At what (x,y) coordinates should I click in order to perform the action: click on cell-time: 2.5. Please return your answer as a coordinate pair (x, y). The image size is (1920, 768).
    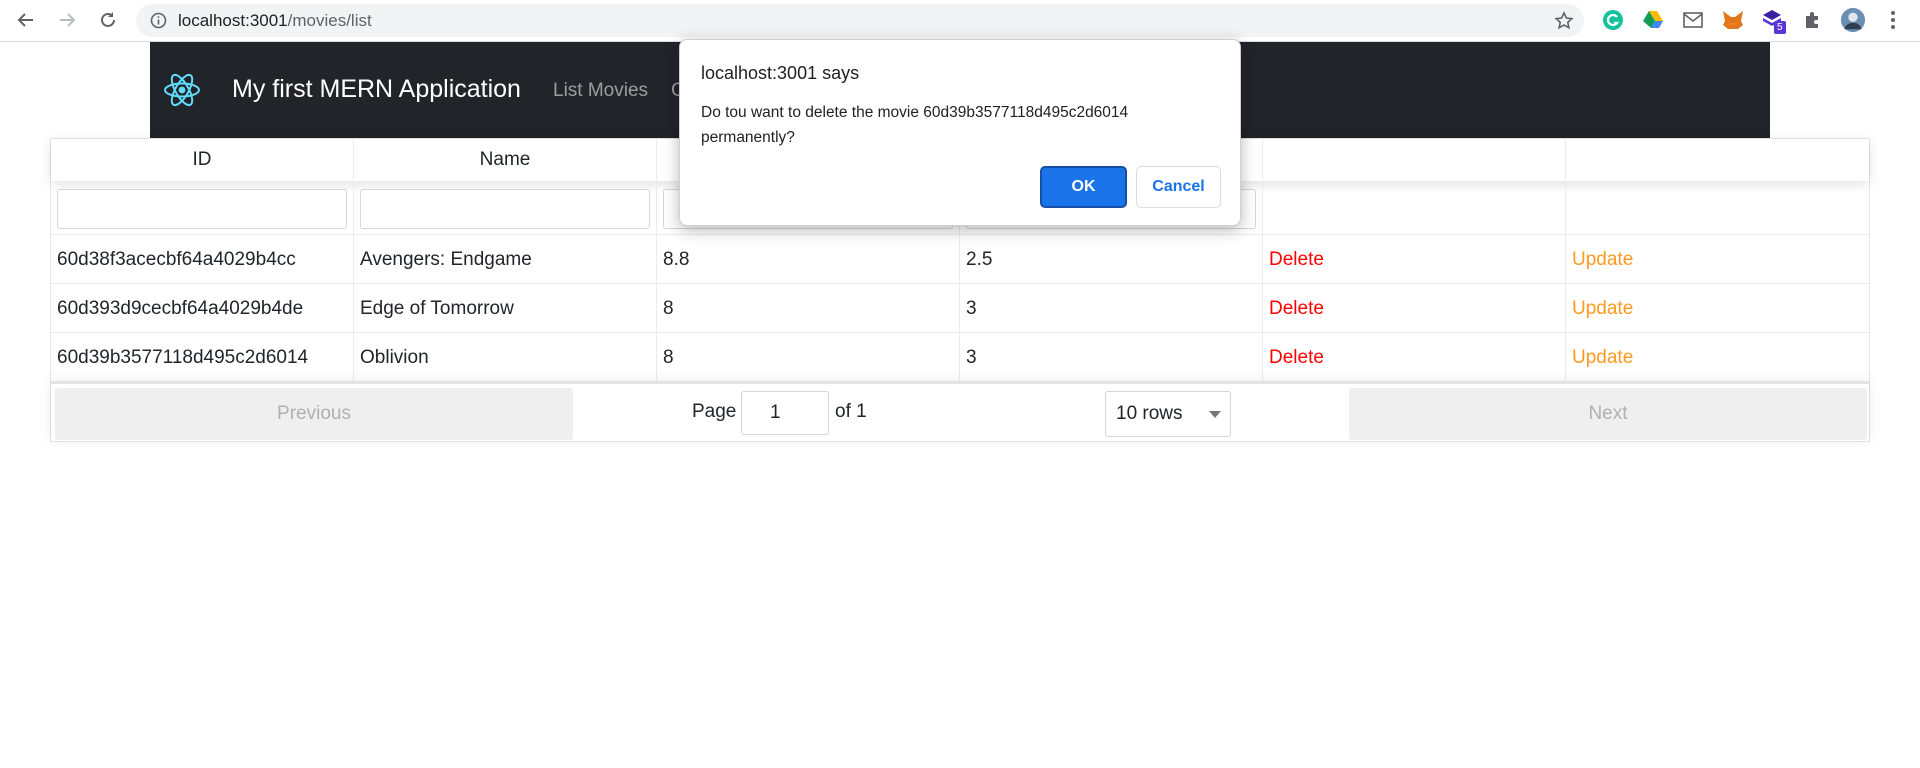
    Looking at the image, I should click on (1111, 259).